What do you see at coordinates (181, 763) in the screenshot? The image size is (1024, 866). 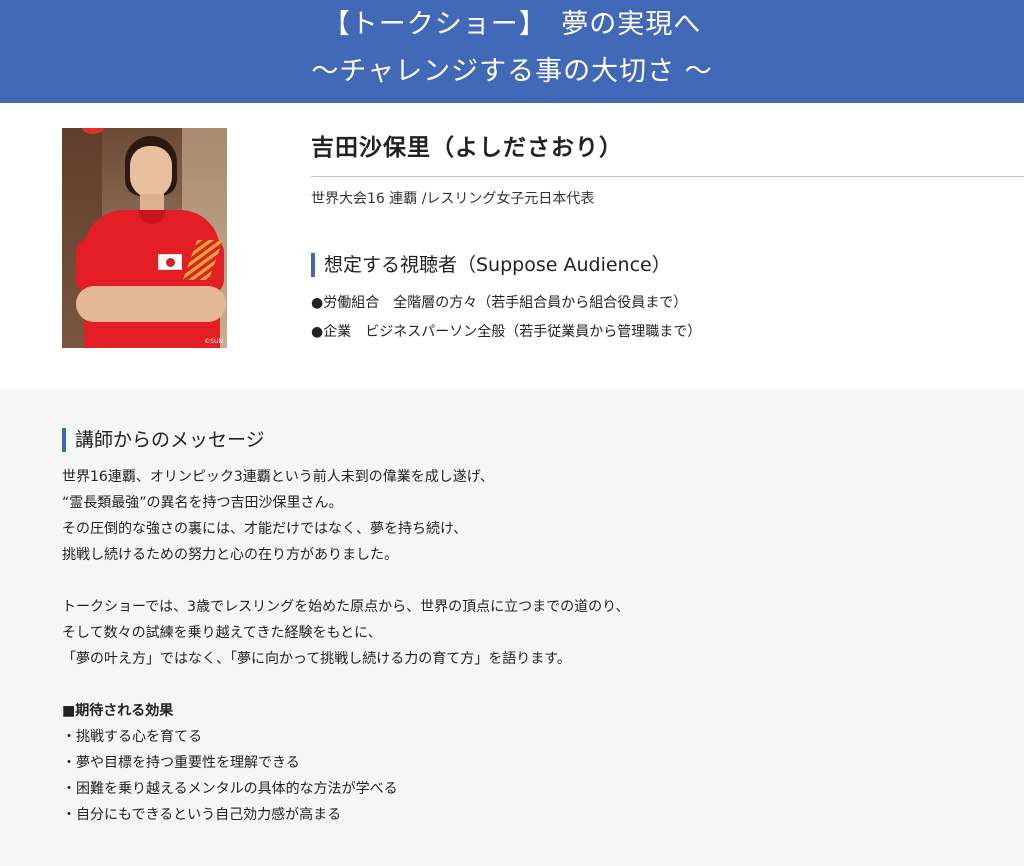 I see `effect-item: ・夢や目標を持つ重要性を理解できる` at bounding box center [181, 763].